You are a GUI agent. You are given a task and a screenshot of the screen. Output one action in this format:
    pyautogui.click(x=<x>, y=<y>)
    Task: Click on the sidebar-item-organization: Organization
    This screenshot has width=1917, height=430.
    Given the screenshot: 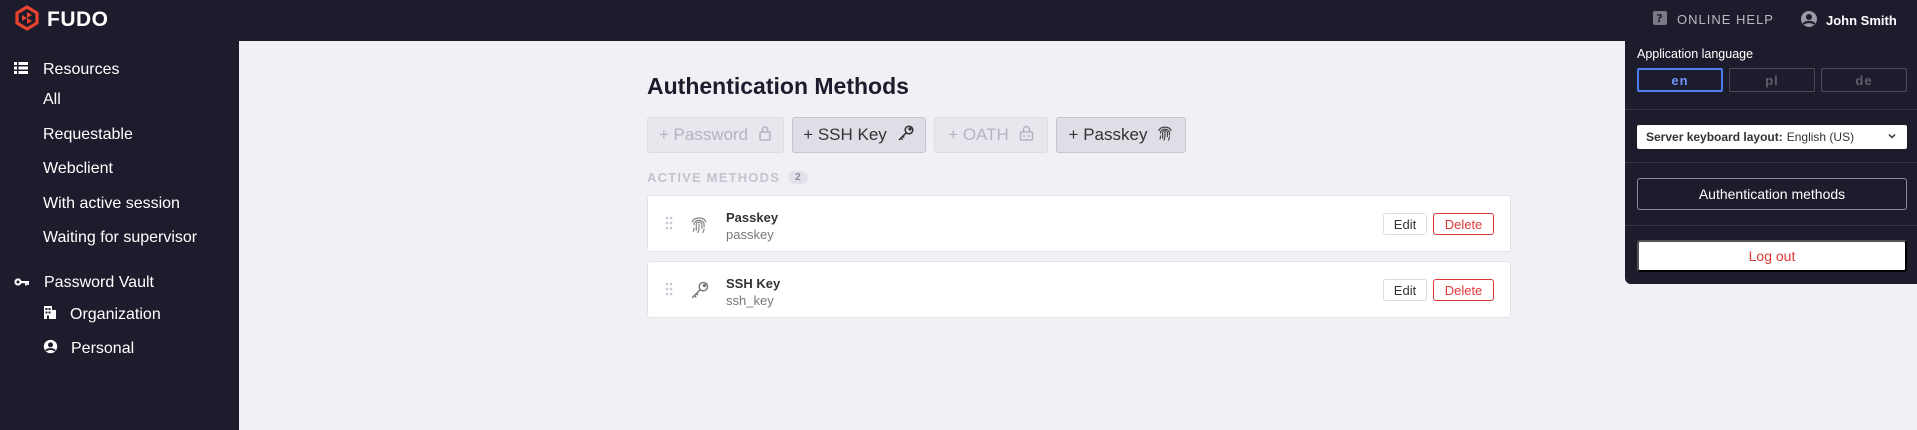 What is the action you would take?
    pyautogui.click(x=102, y=314)
    